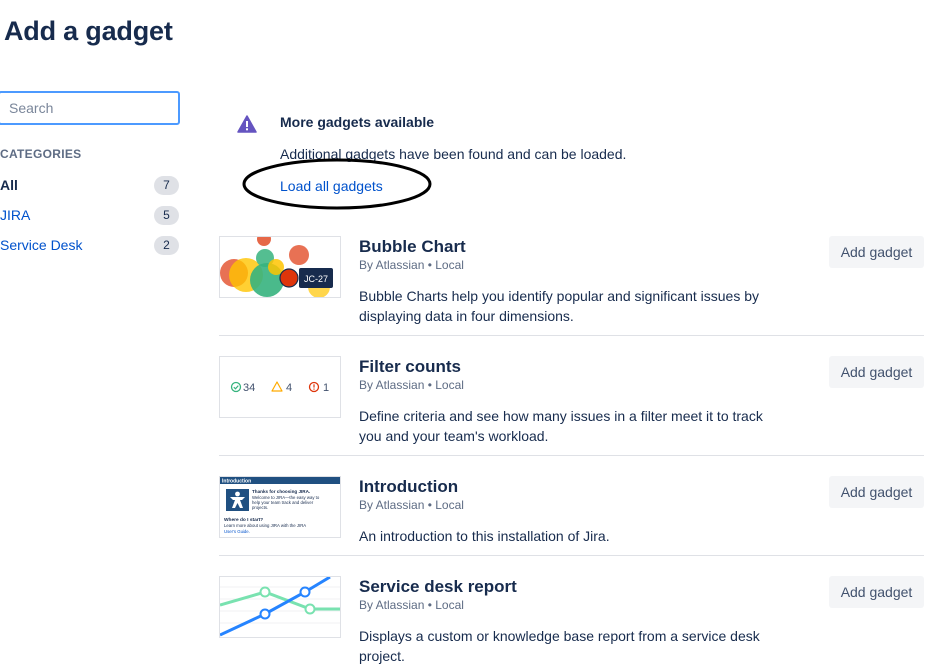 Image resolution: width=940 pixels, height=666 pixels. I want to click on category-jira: JIRA 5, so click(90, 215).